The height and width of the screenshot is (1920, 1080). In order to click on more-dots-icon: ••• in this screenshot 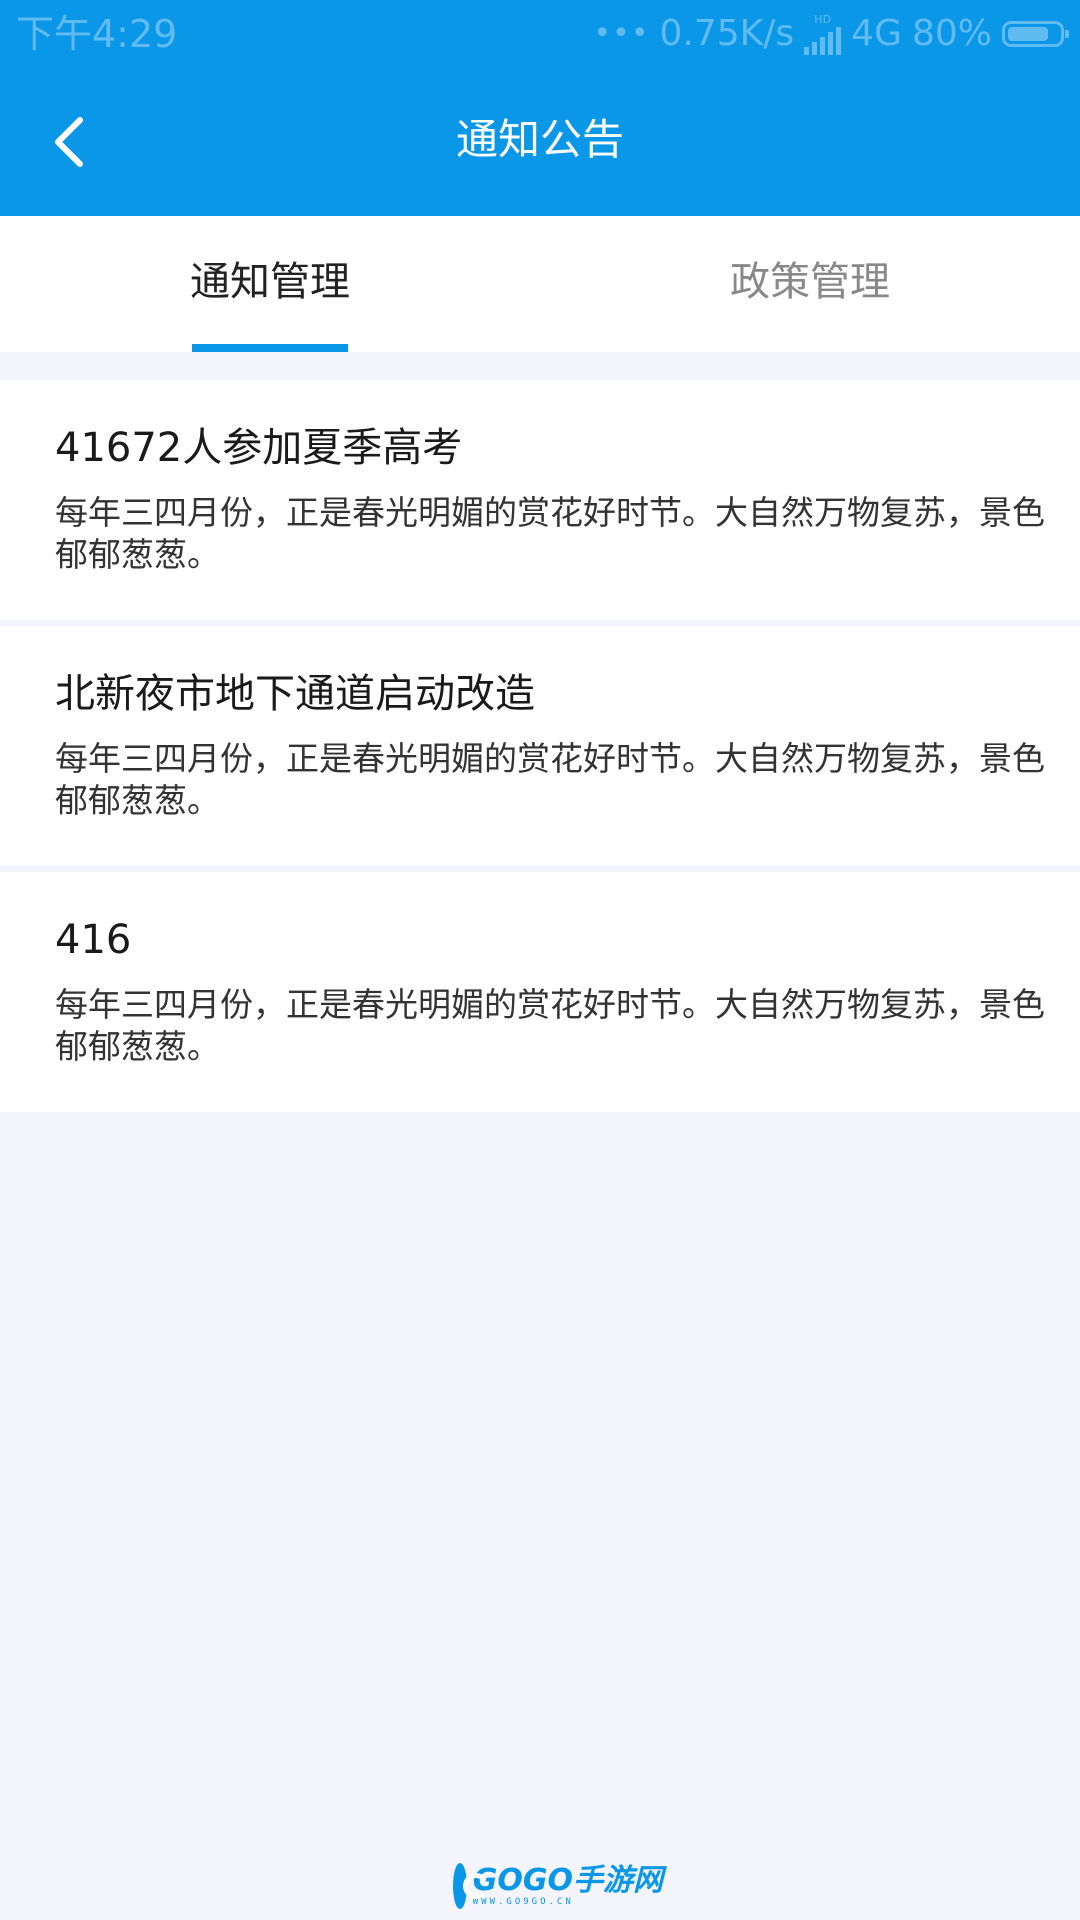, I will do `click(621, 33)`.